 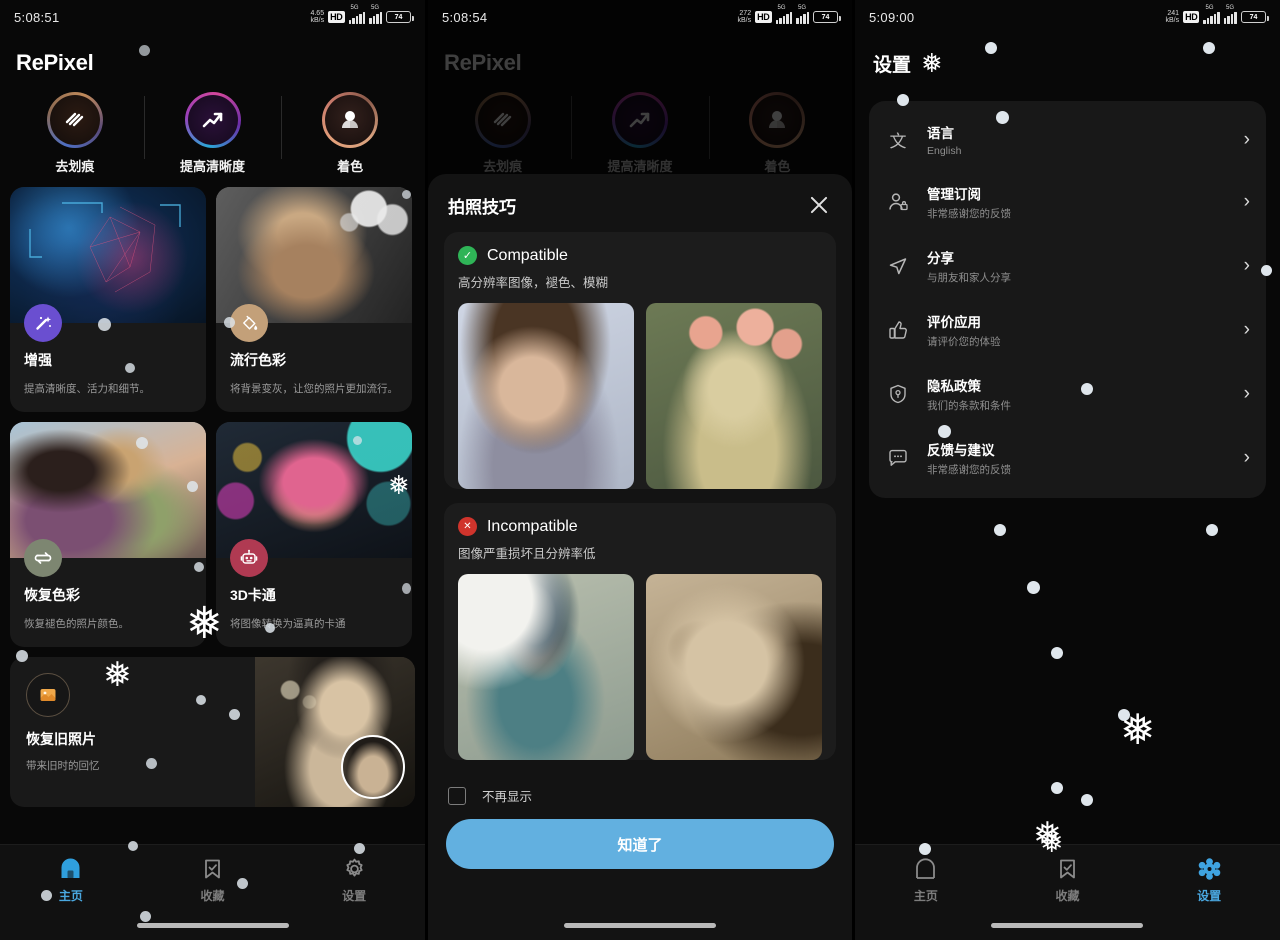 I want to click on settings-item-sub: 我们的条款和条件, so click(x=968, y=406).